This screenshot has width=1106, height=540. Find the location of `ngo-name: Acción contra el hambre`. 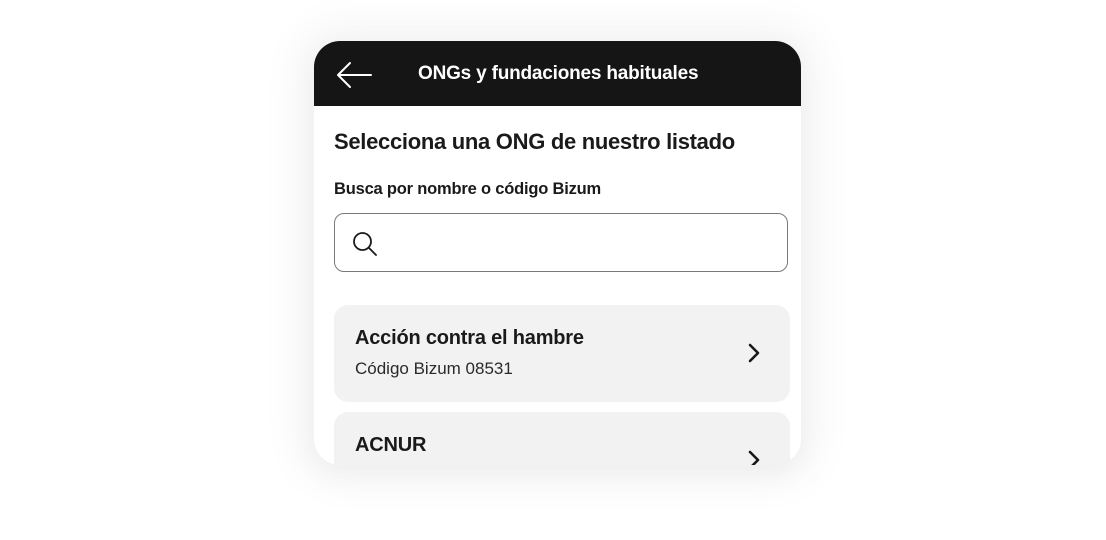

ngo-name: Acción contra el hambre is located at coordinates (469, 338).